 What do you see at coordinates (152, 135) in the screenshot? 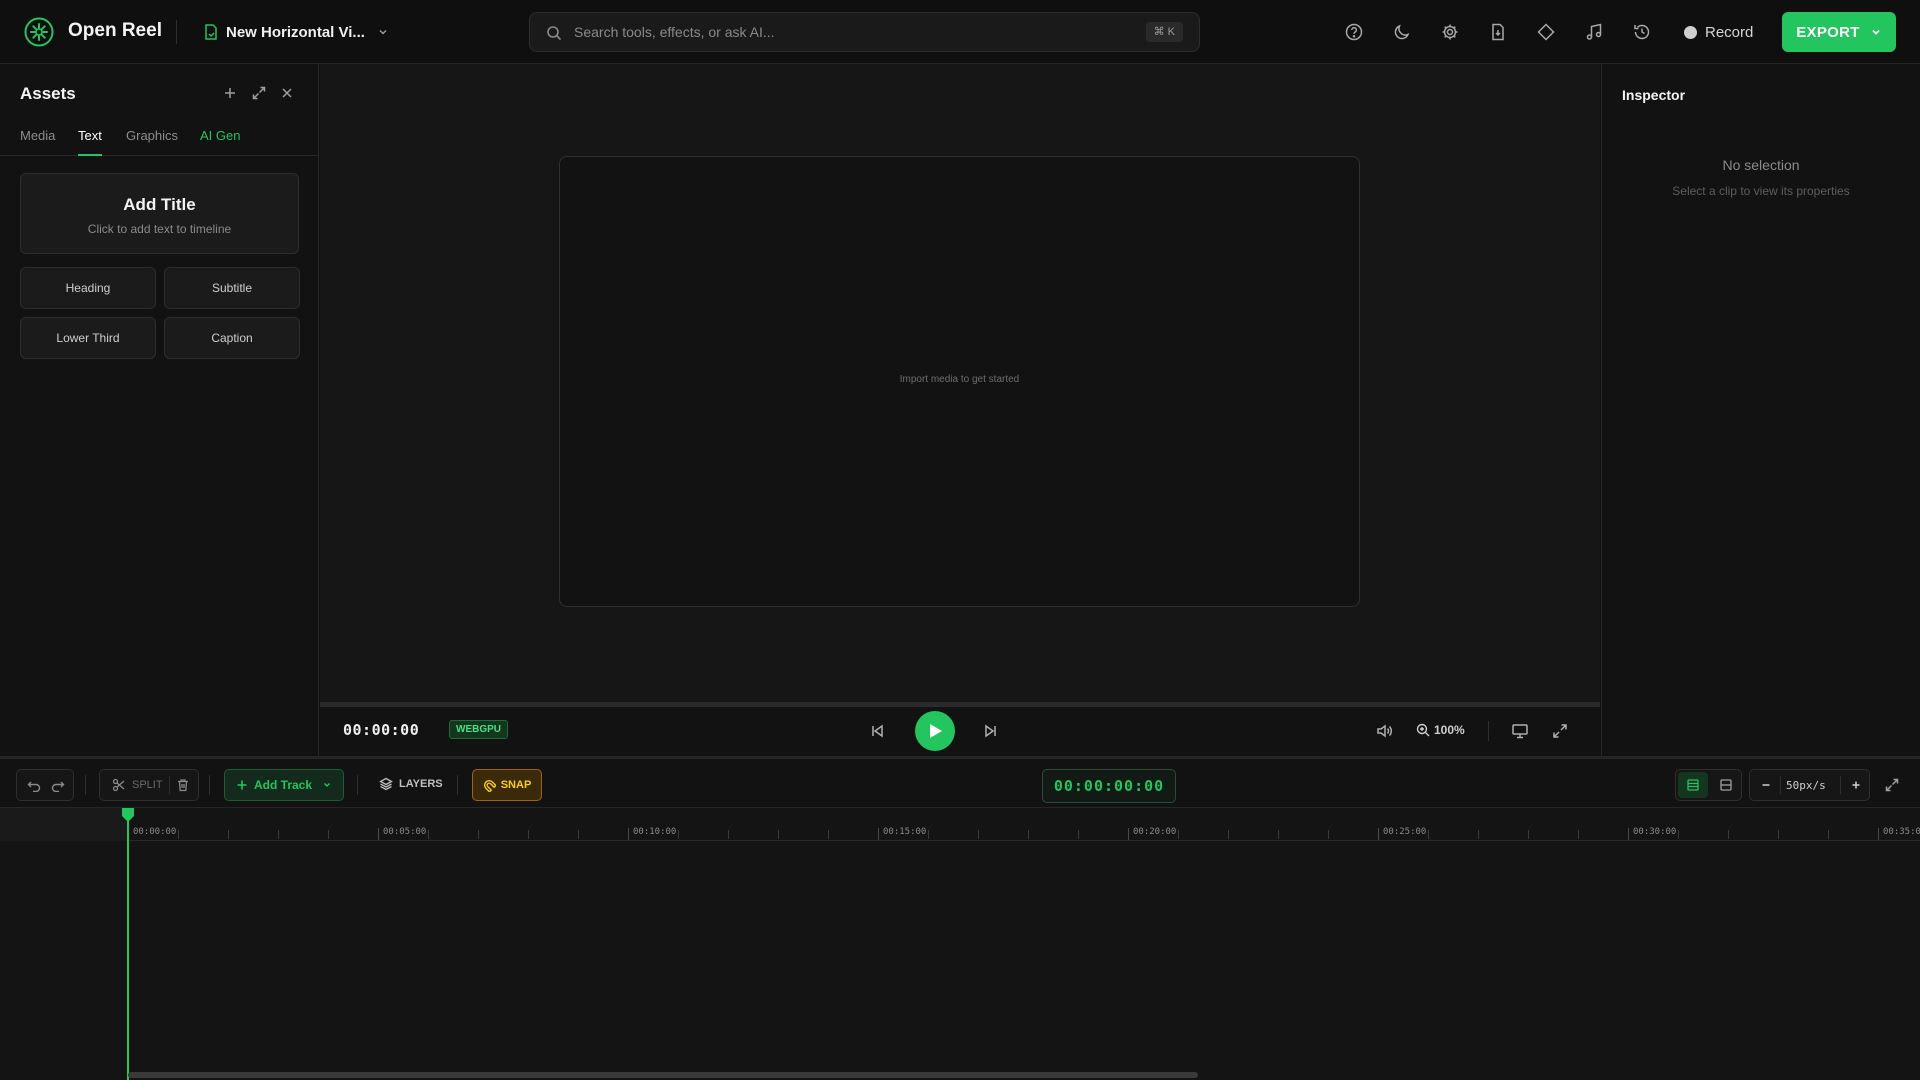
I see `tab-graphics: Graphics` at bounding box center [152, 135].